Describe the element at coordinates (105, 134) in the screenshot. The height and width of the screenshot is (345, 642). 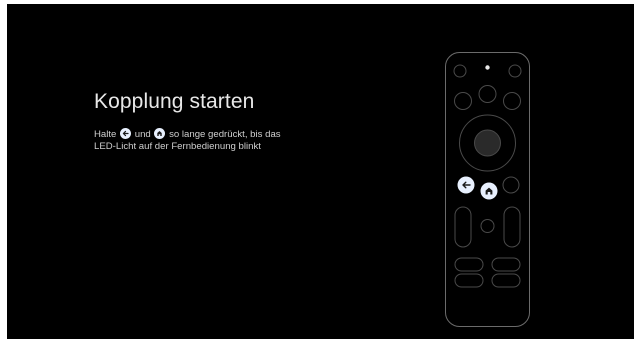
I see `instruction-prefix: Halte` at that location.